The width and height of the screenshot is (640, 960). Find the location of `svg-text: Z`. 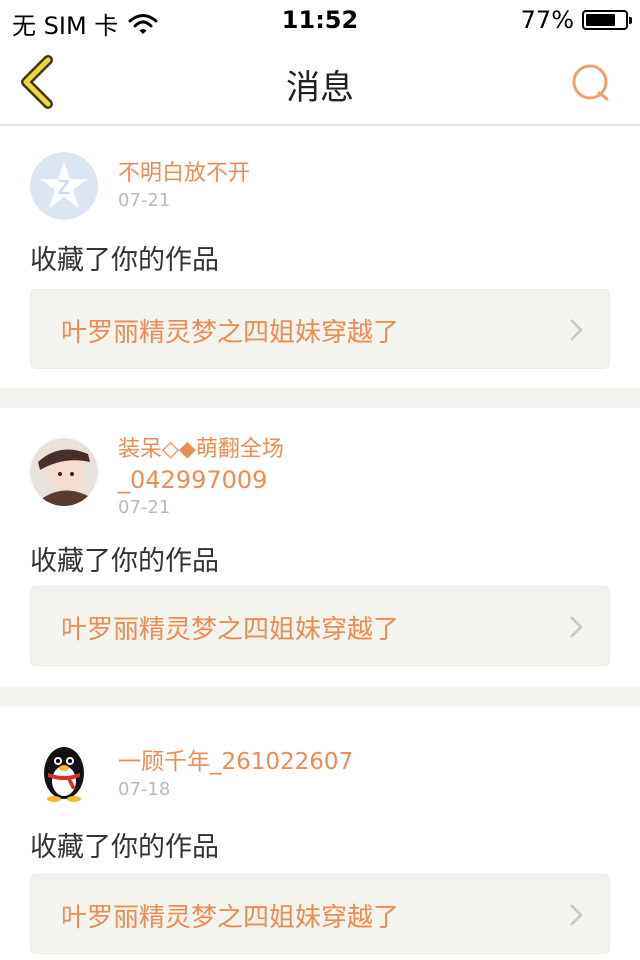

svg-text: Z is located at coordinates (64, 188).